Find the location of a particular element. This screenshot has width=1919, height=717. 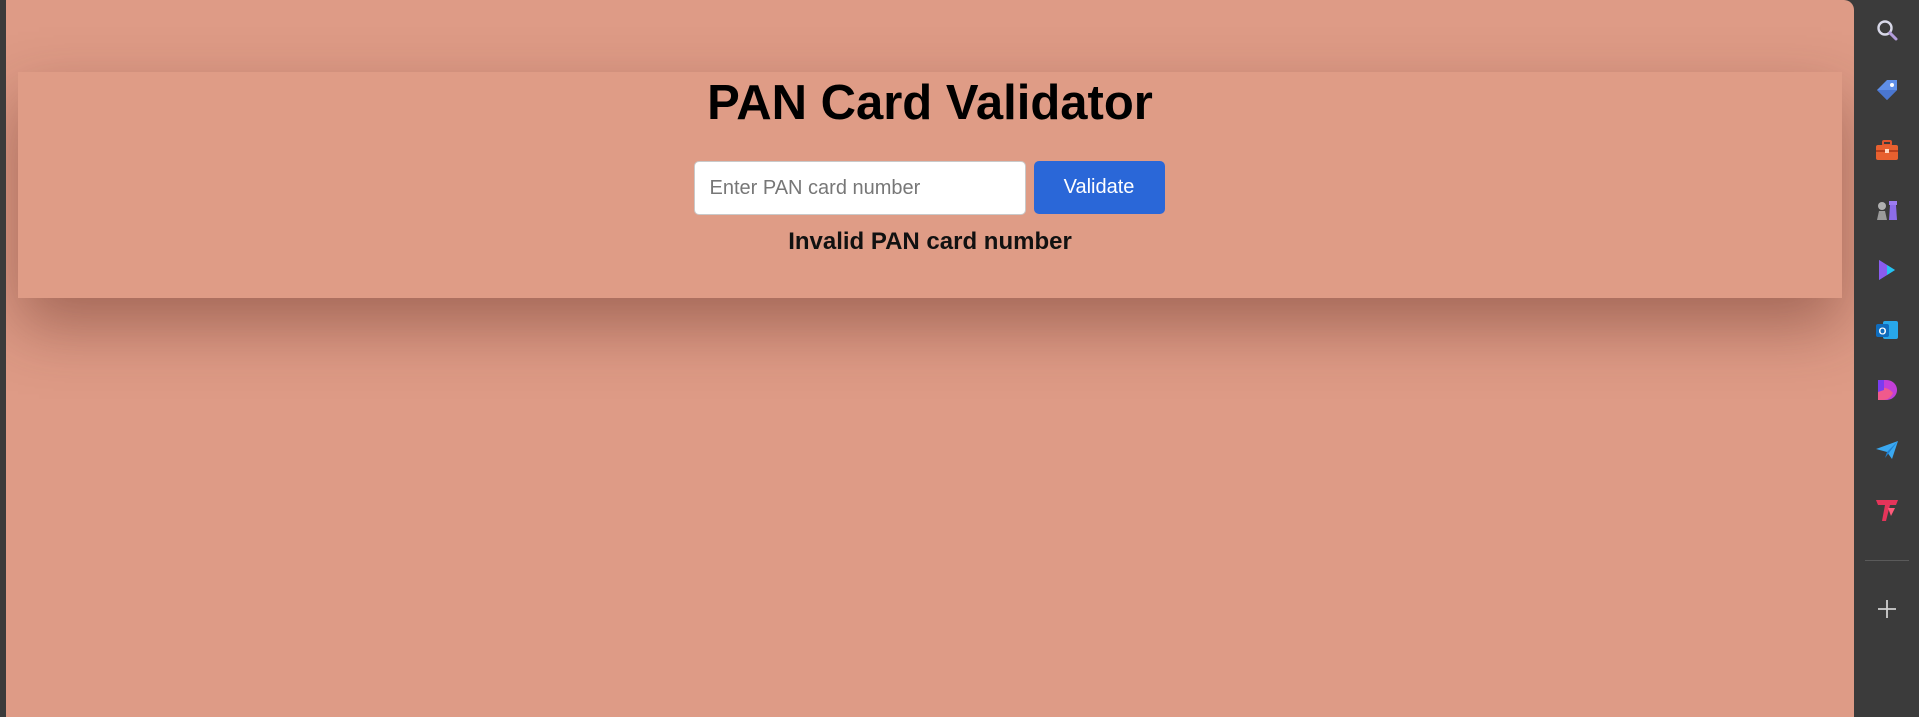

search-icon is located at coordinates (1887, 30).